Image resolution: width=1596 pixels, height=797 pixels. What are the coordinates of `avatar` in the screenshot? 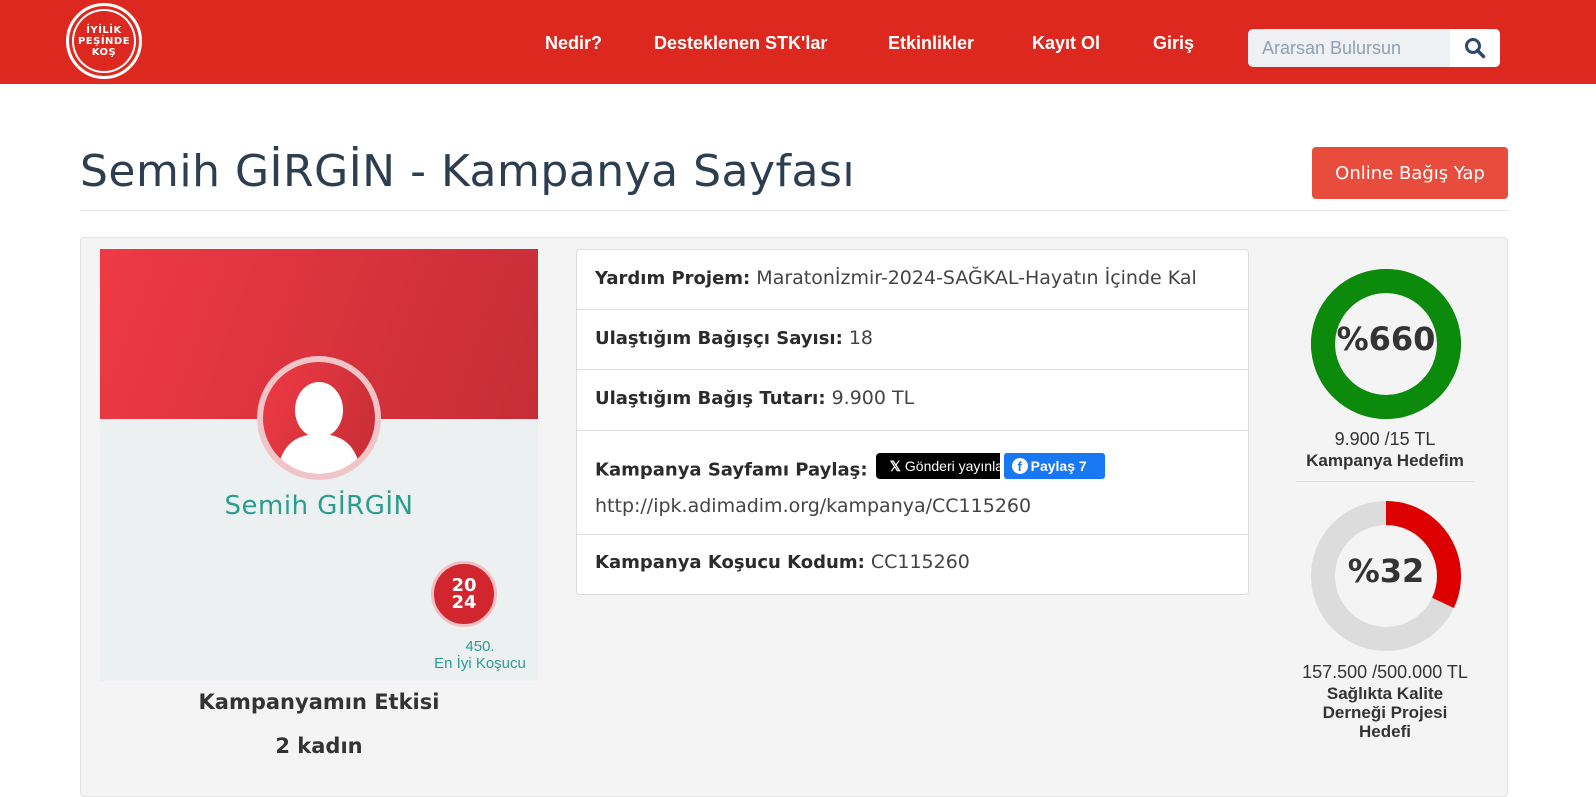 It's located at (319, 418).